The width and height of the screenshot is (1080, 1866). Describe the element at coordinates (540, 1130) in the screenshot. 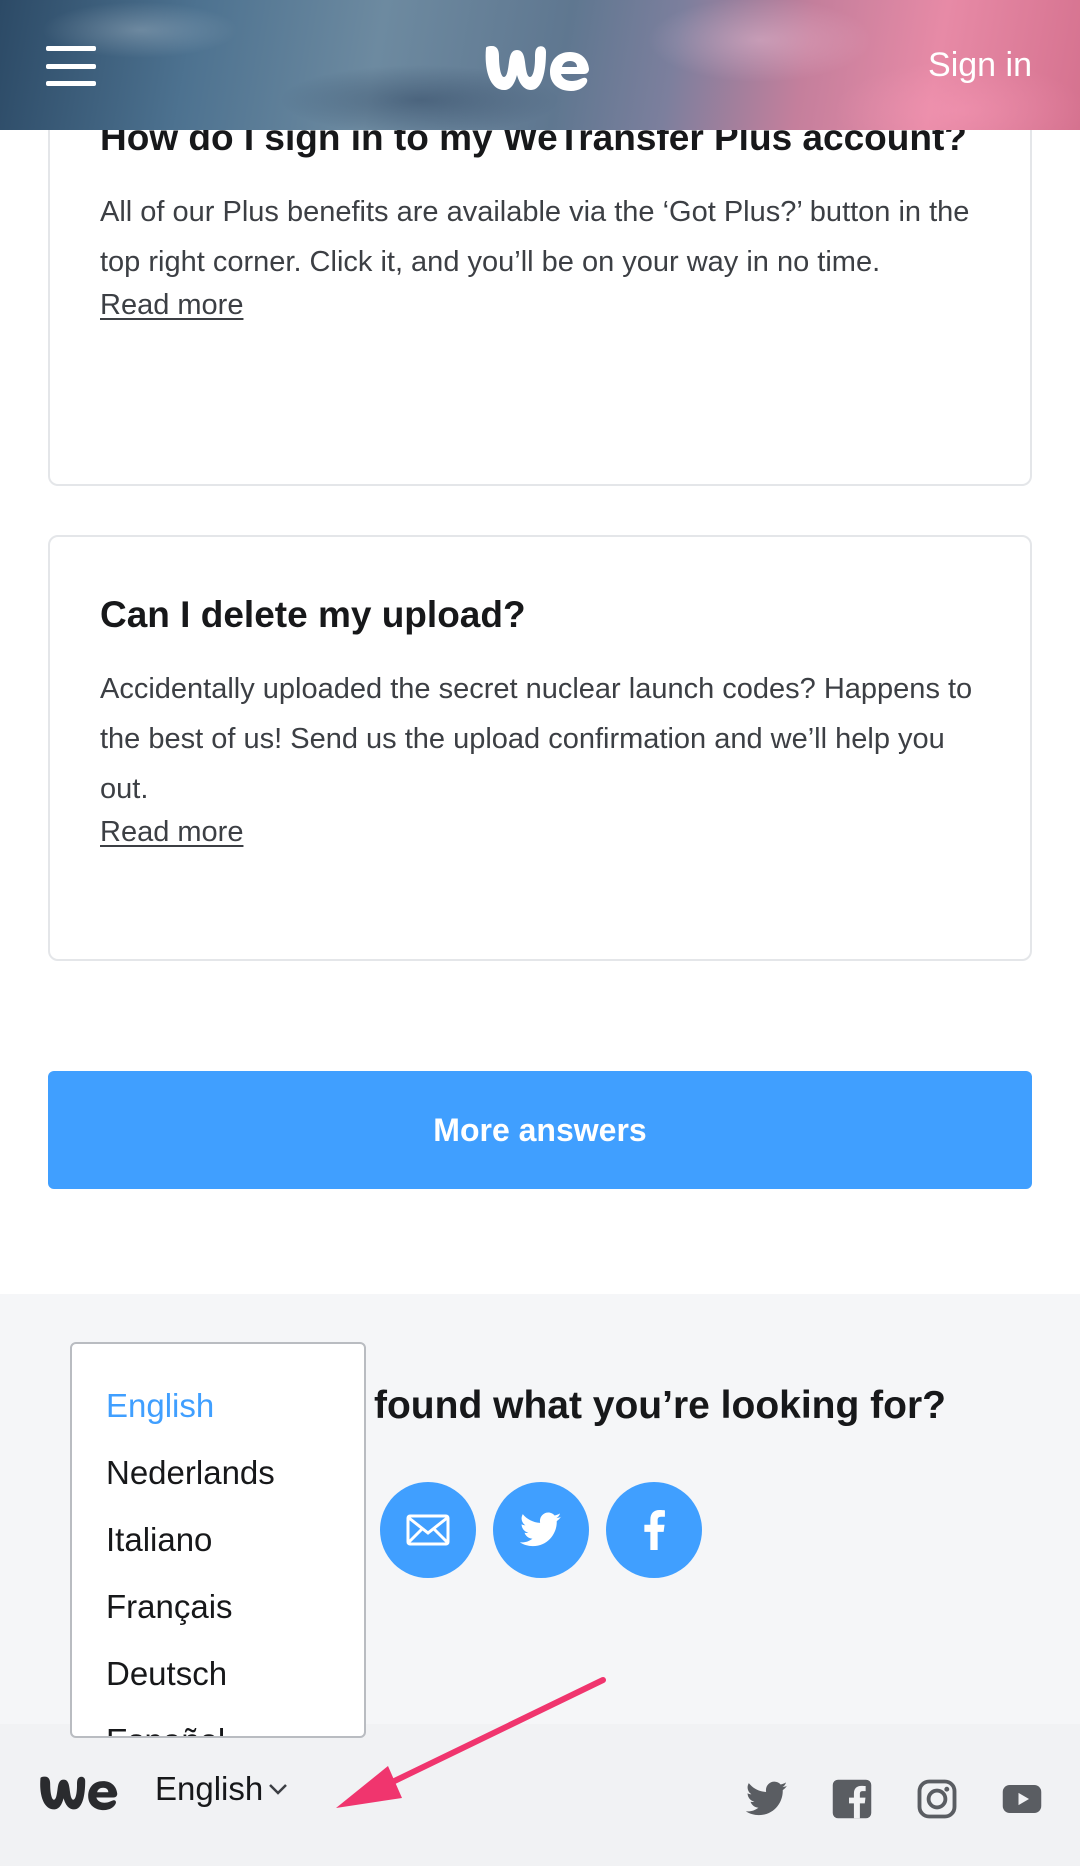

I see `more-answers-button: More answers` at that location.